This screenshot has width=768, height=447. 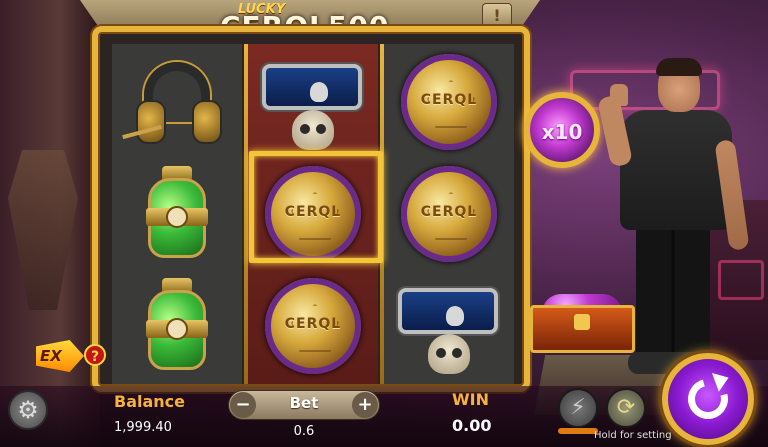 What do you see at coordinates (633, 435) in the screenshot?
I see `hold-for-setting-text: Hold for setting` at bounding box center [633, 435].